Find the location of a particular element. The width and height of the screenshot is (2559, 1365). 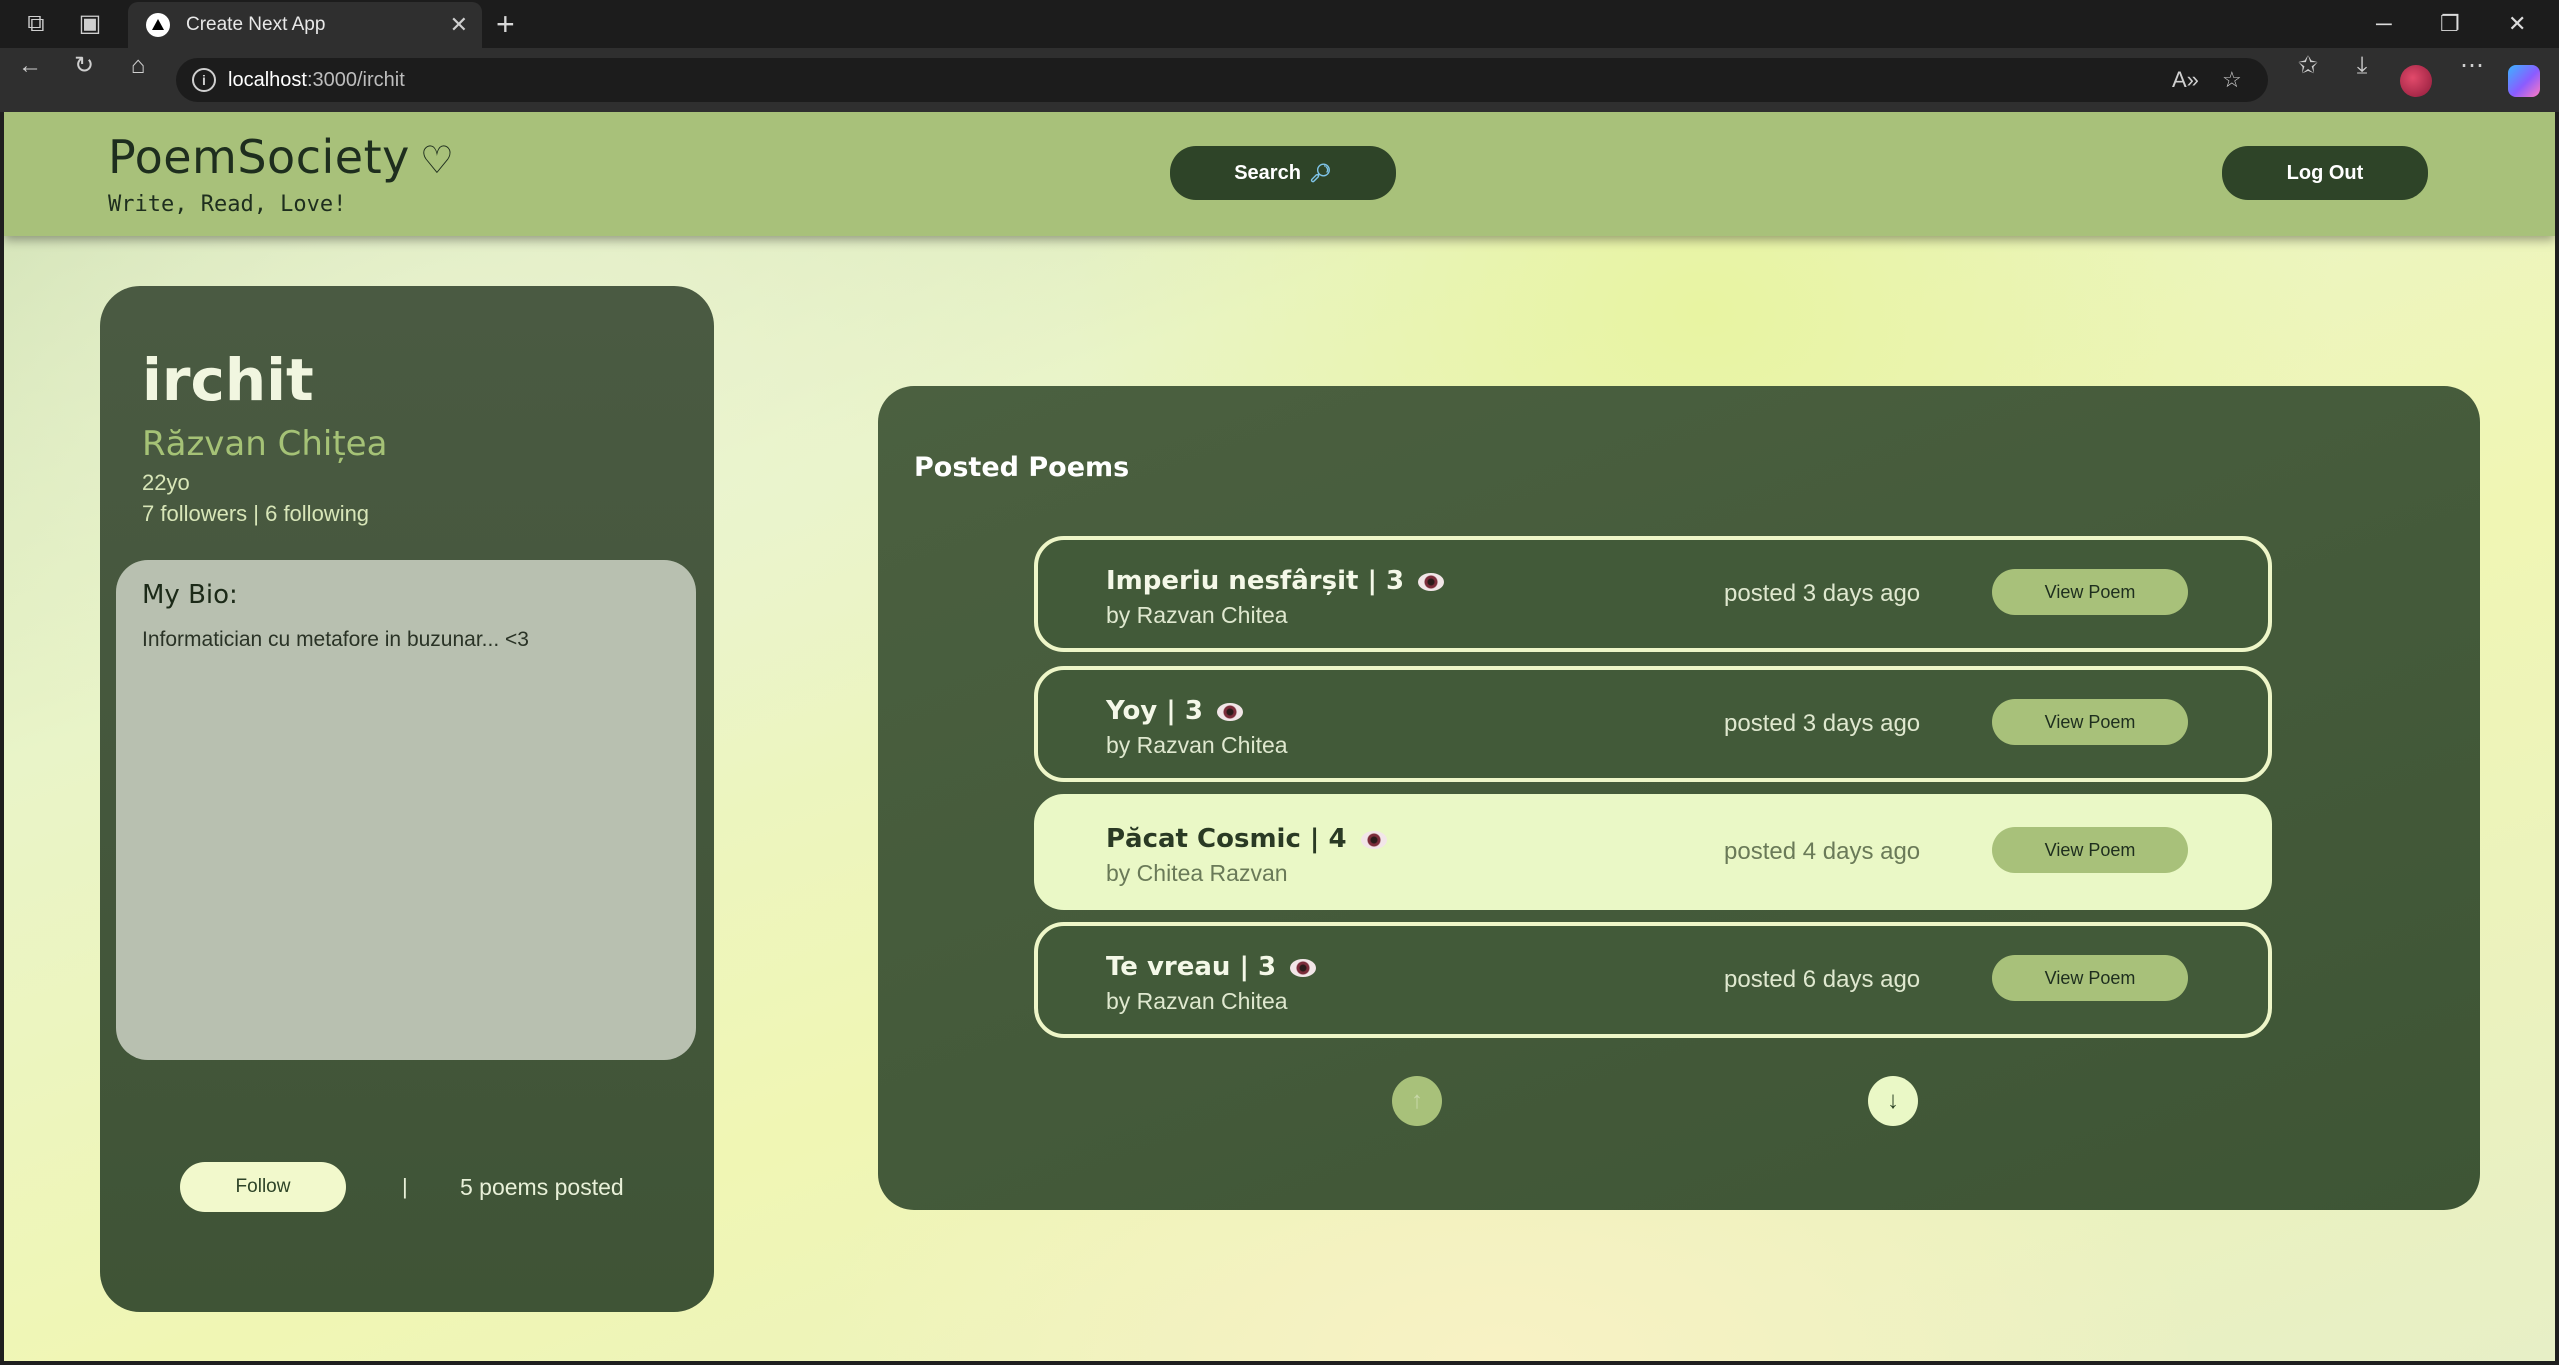

tab-title: Create Next App is located at coordinates (256, 24).